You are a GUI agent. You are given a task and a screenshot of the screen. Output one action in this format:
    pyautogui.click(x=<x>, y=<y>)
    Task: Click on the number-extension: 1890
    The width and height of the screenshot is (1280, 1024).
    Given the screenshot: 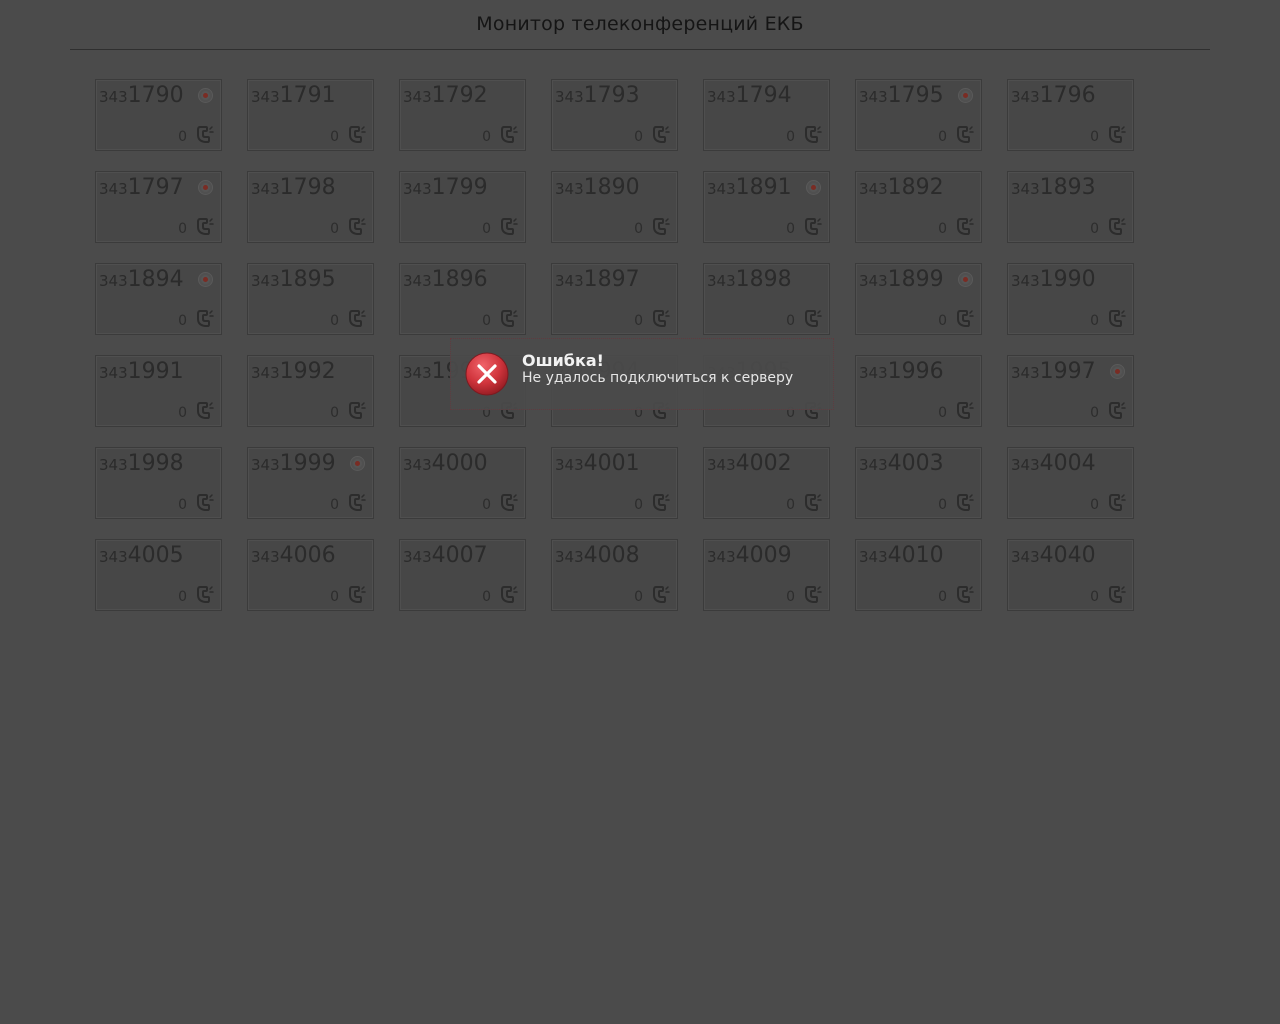 What is the action you would take?
    pyautogui.click(x=611, y=187)
    